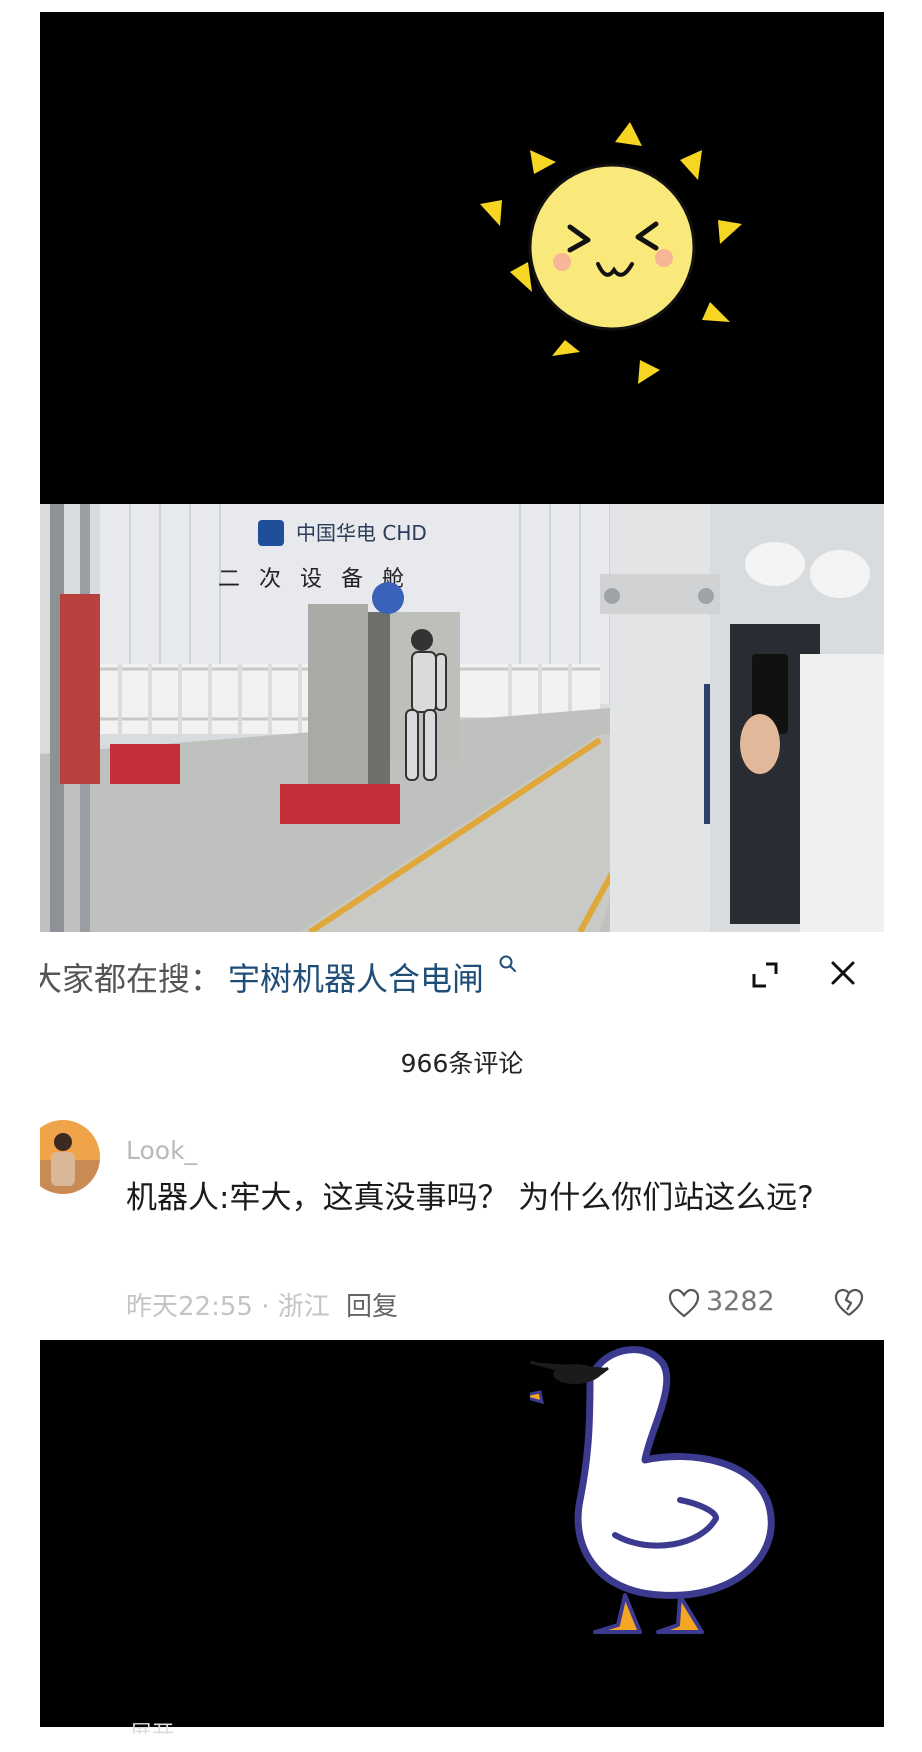 The width and height of the screenshot is (922, 1752). I want to click on bottom-peek-strip: 展开, so click(462, 1724).